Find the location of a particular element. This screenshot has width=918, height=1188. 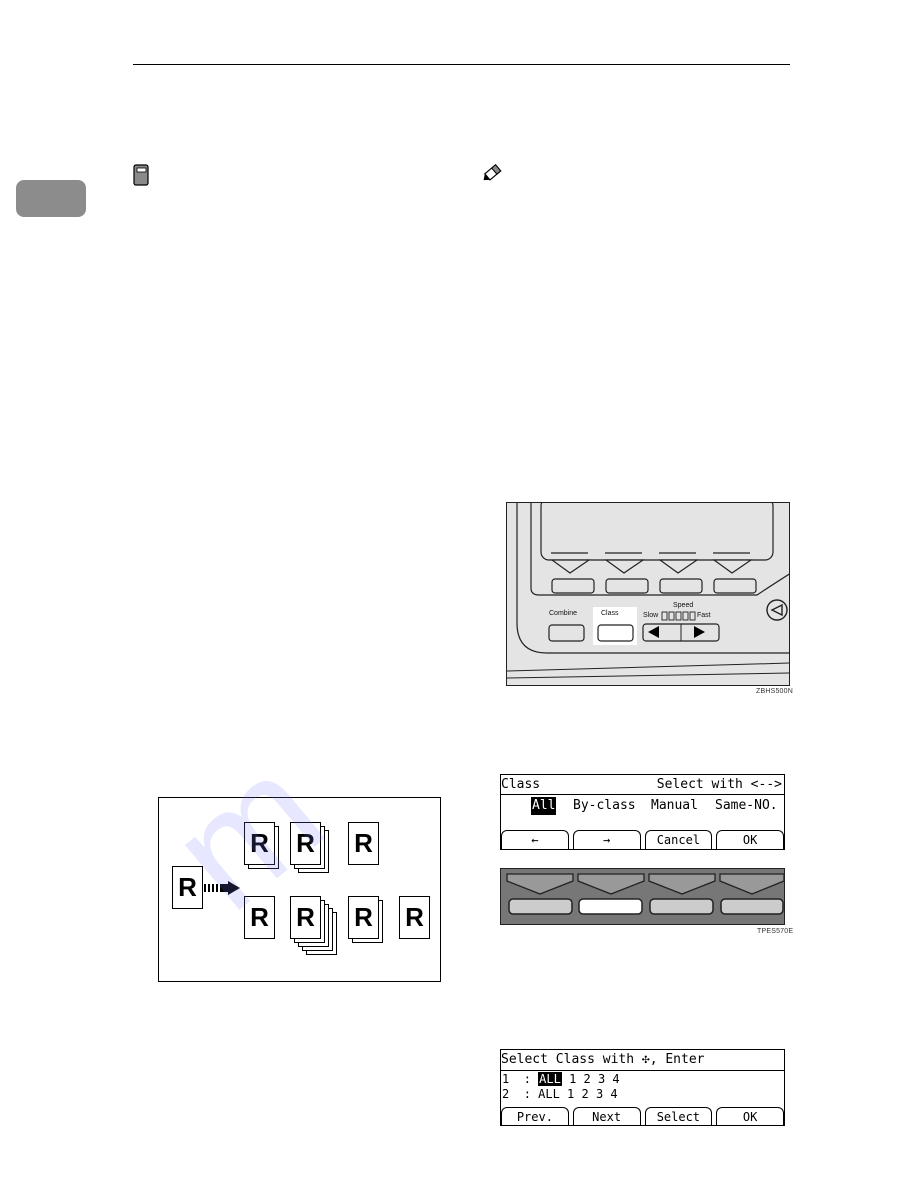

selected-all: ALL is located at coordinates (550, 1079).